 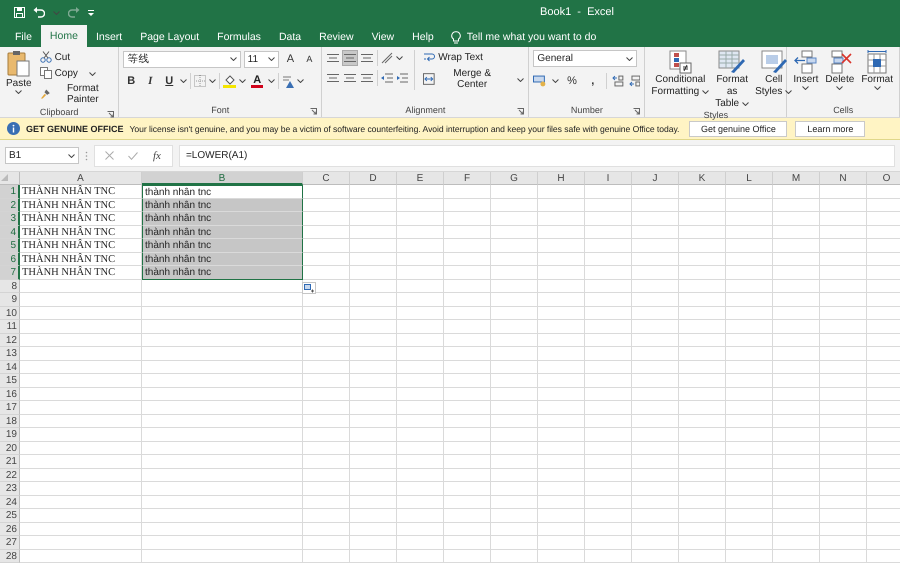 What do you see at coordinates (10, 489) in the screenshot?
I see `row-header: 23` at bounding box center [10, 489].